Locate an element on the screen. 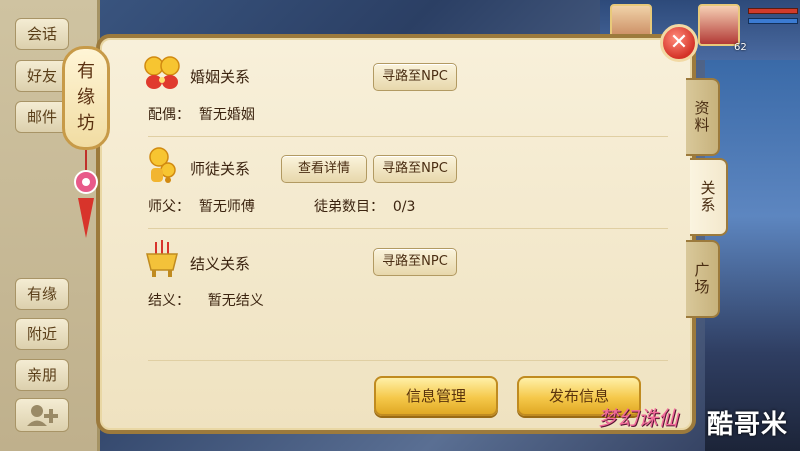  mentor-npc-button: 寻路至NPC is located at coordinates (415, 169).